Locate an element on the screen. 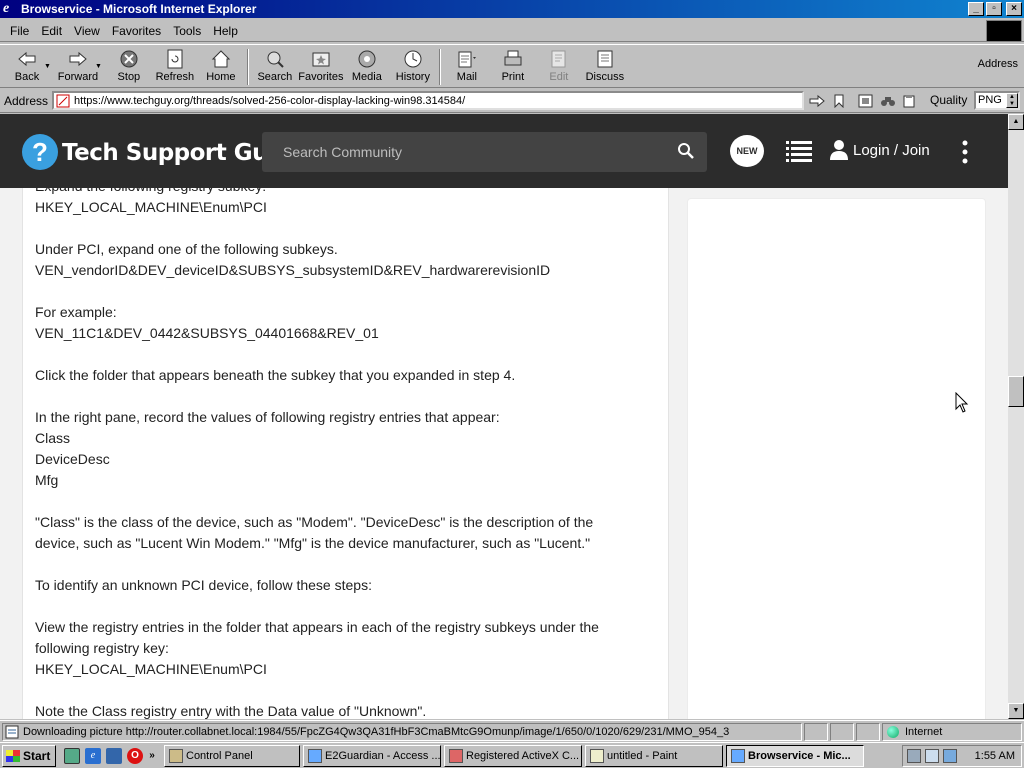 This screenshot has height=768, width=1024. toolbar-icon-a is located at coordinates (866, 101).